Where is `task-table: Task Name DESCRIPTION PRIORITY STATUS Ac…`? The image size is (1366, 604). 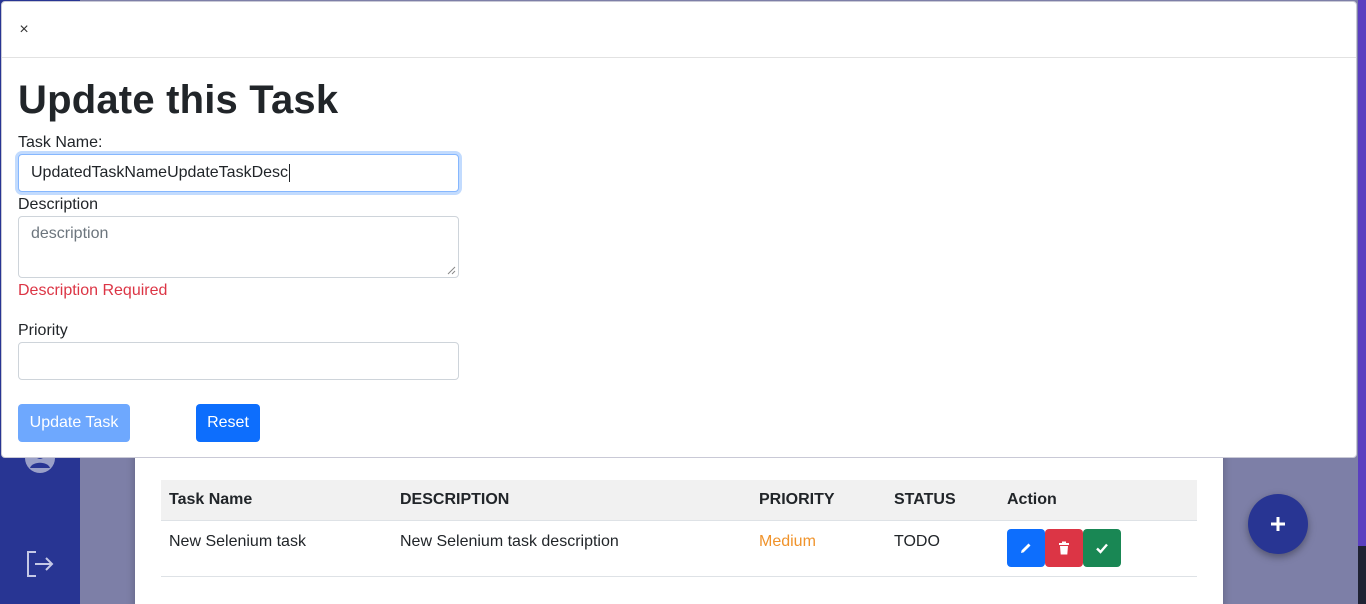
task-table: Task Name DESCRIPTION PRIORITY STATUS Ac… is located at coordinates (679, 528).